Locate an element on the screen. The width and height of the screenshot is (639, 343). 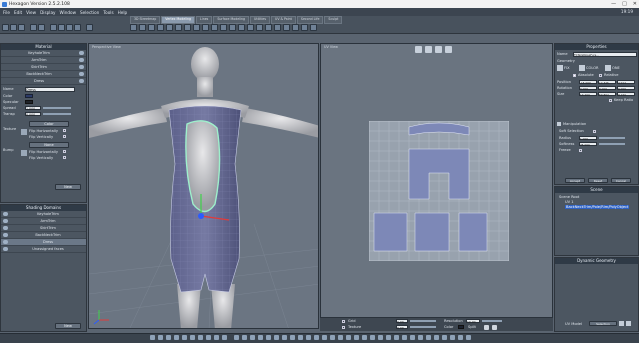
radius-slider is located at coordinates (612, 138).